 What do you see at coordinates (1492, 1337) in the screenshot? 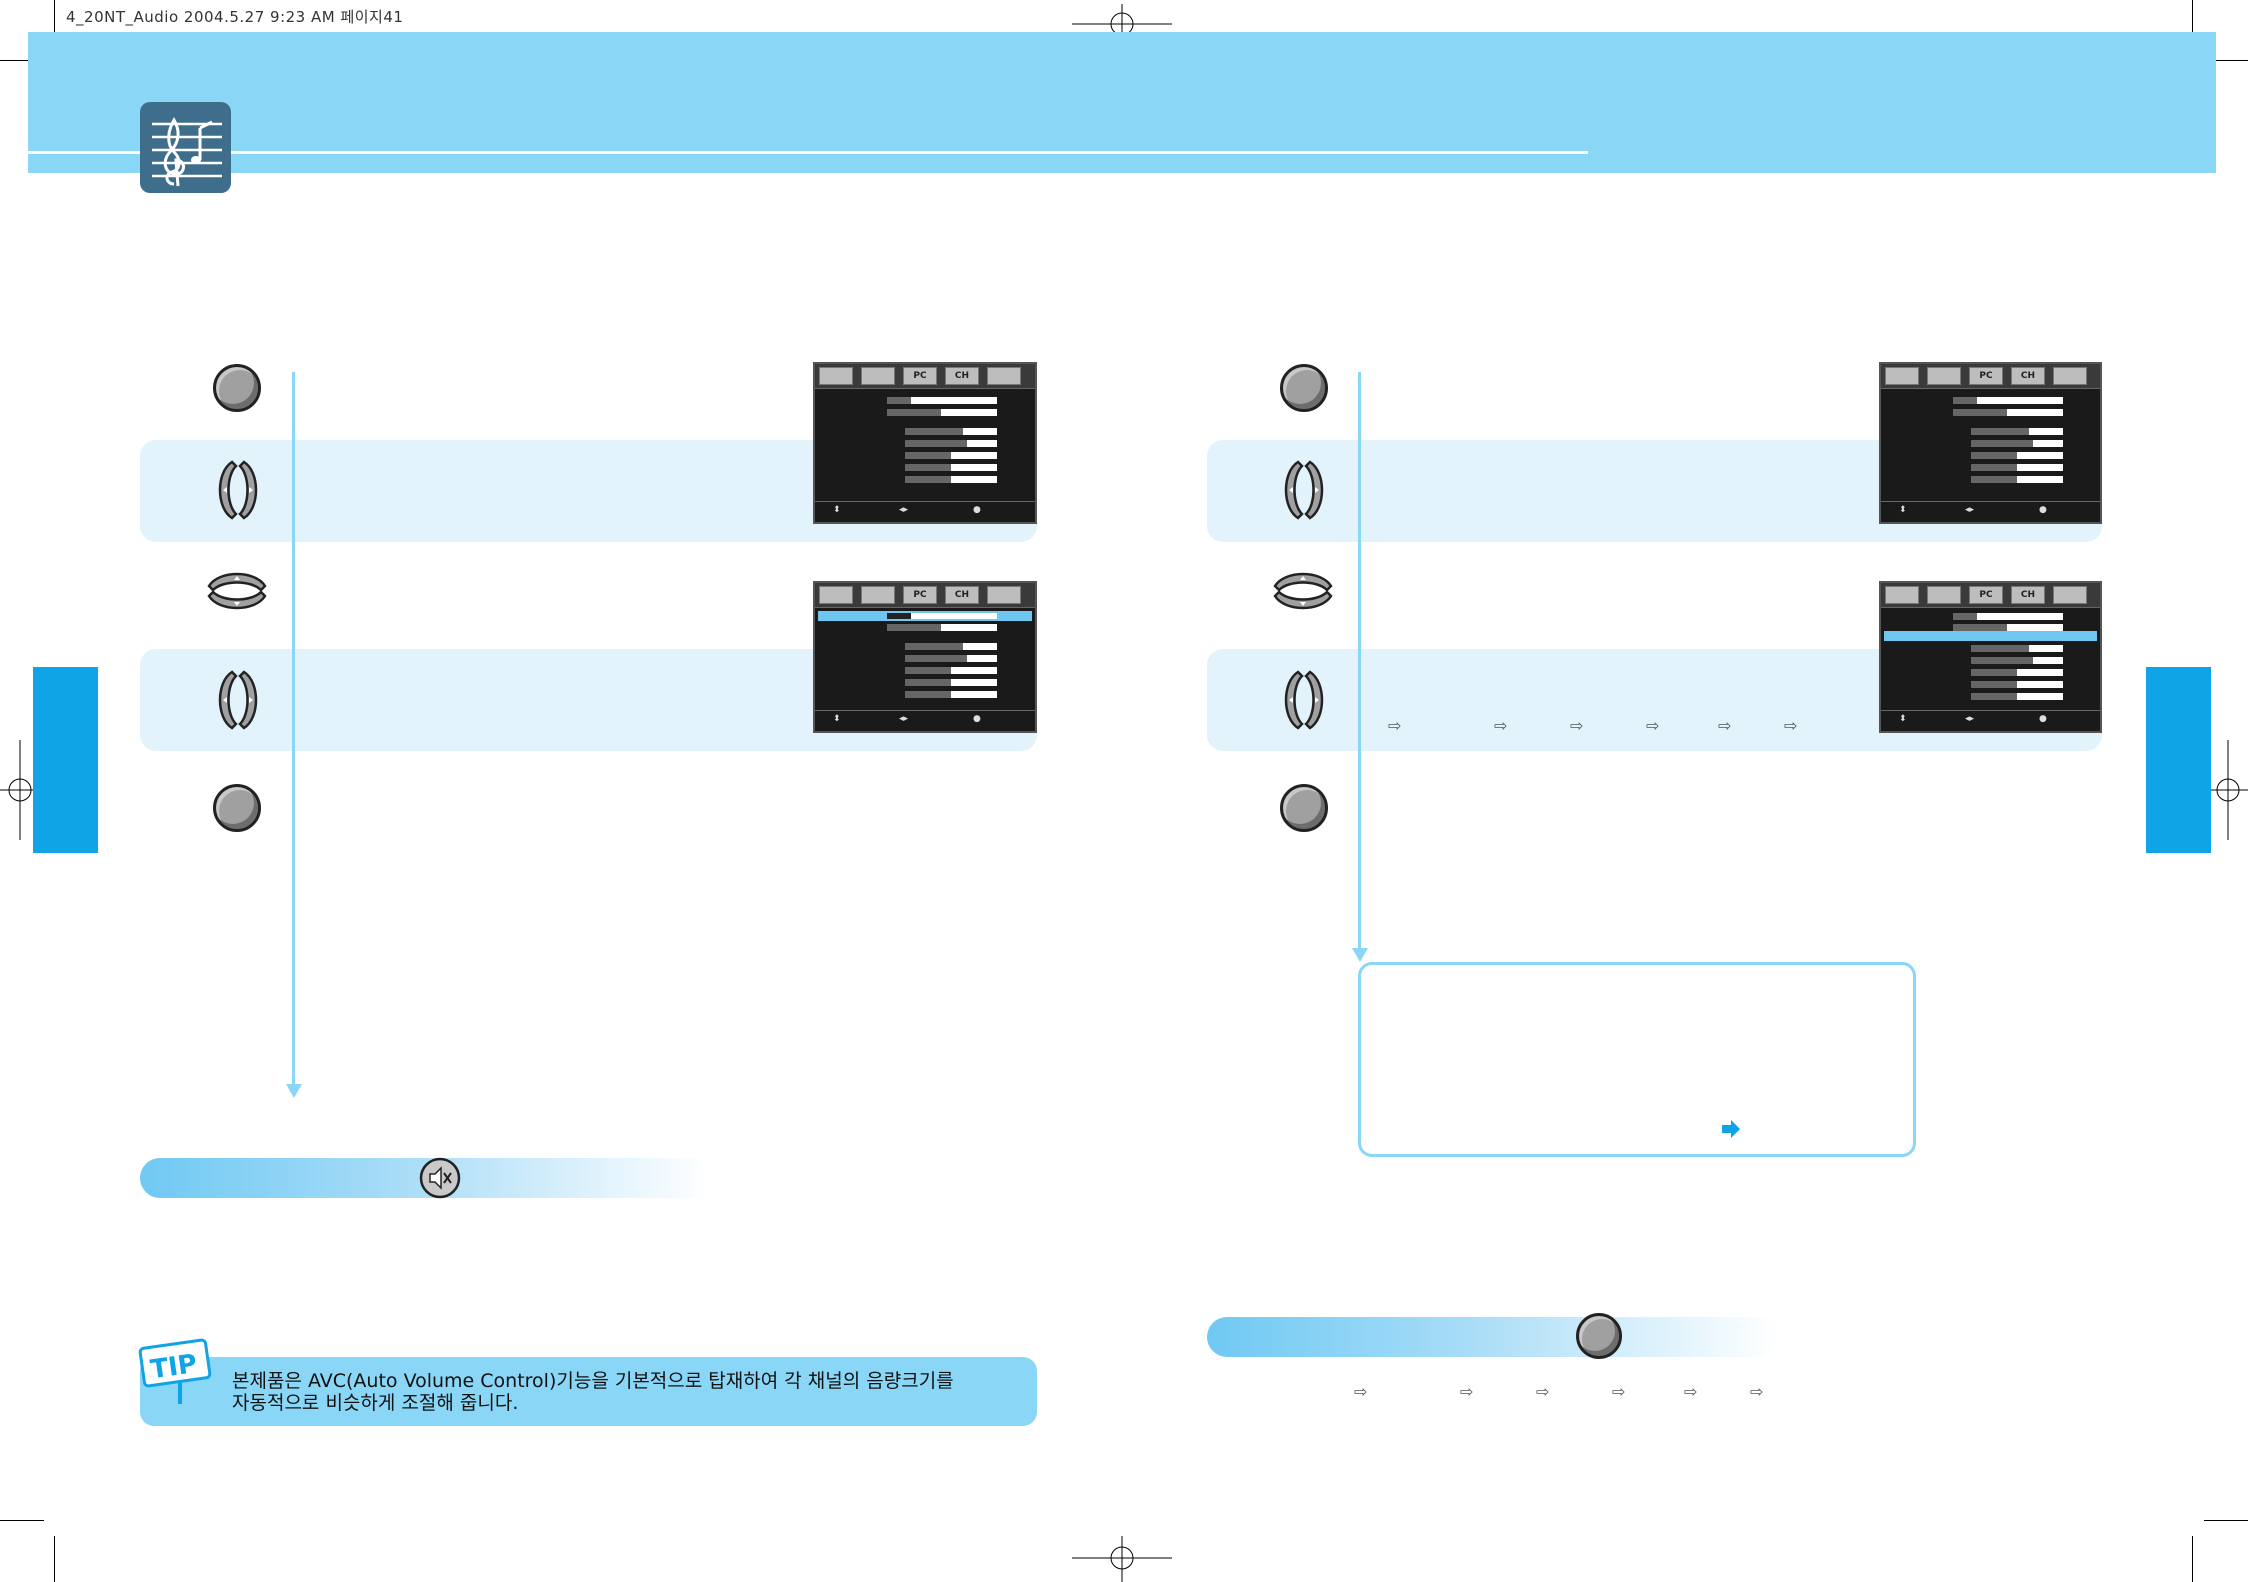
I see `heading-bar` at bounding box center [1492, 1337].